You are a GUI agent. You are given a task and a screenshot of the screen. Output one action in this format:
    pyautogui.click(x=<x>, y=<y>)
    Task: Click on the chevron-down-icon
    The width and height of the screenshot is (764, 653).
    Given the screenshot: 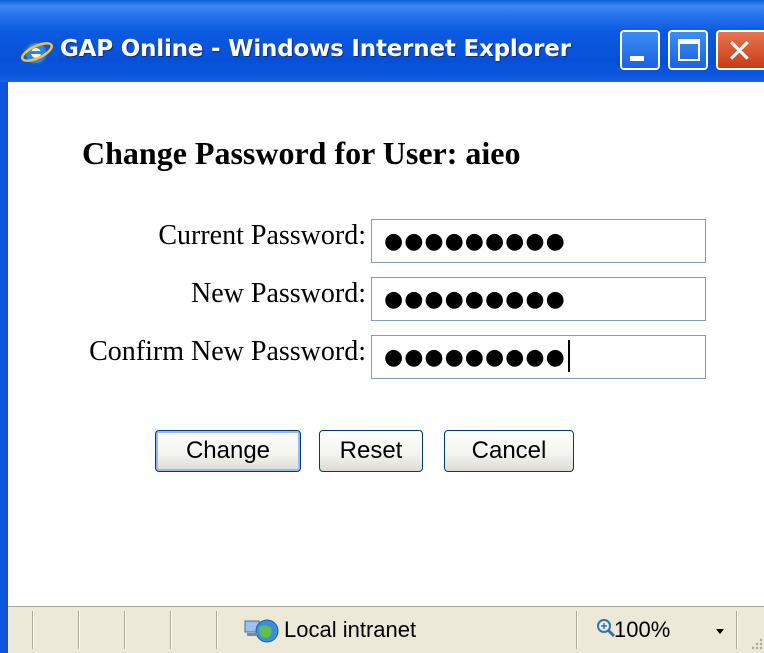 What is the action you would take?
    pyautogui.click(x=720, y=631)
    